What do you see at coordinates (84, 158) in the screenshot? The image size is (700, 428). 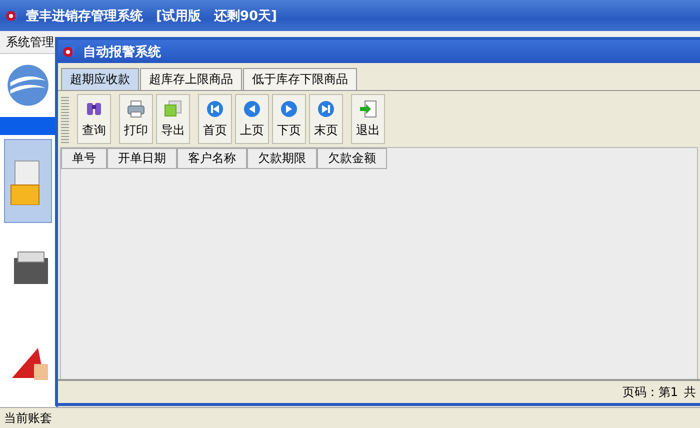 I see `column-header: 单号` at bounding box center [84, 158].